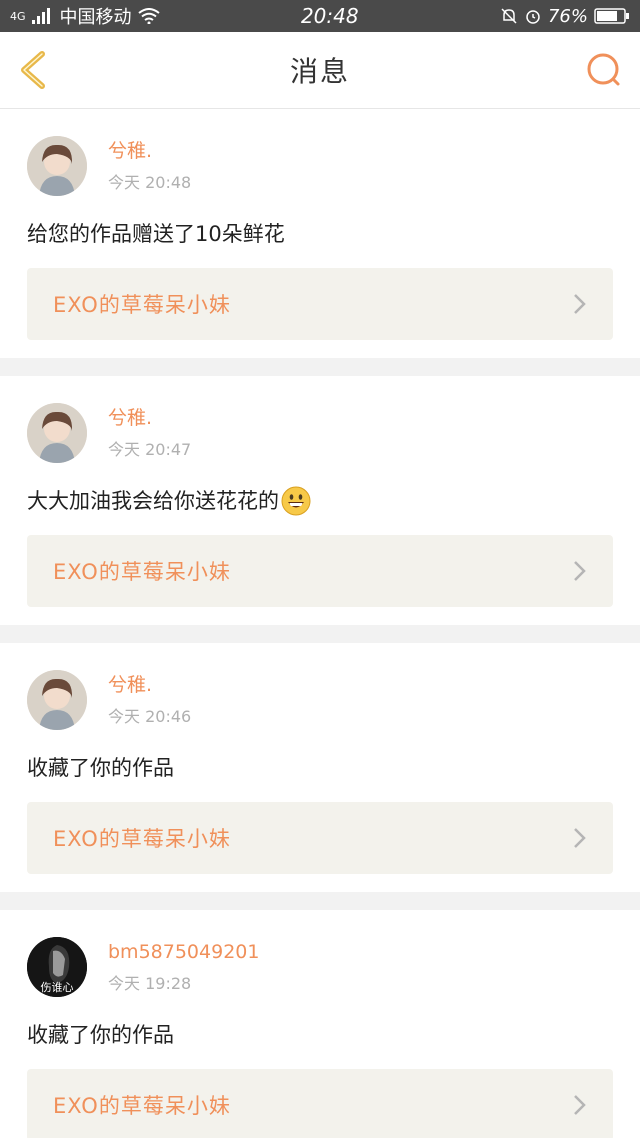 This screenshot has width=640, height=1138. Describe the element at coordinates (18, 16) in the screenshot. I see `network-label: 4G` at that location.